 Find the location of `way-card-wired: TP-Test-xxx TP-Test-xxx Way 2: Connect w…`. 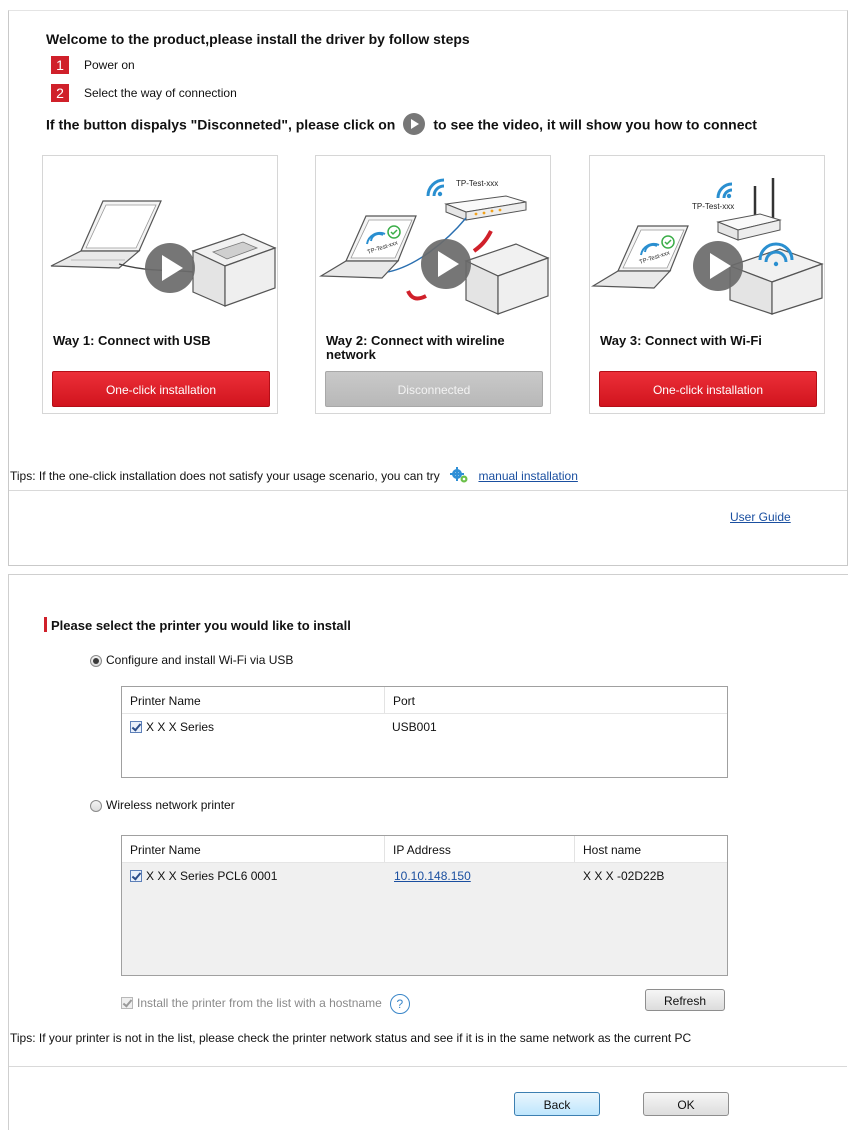

way-card-wired: TP-Test-xxx TP-Test-xxx Way 2: Connect w… is located at coordinates (433, 284).